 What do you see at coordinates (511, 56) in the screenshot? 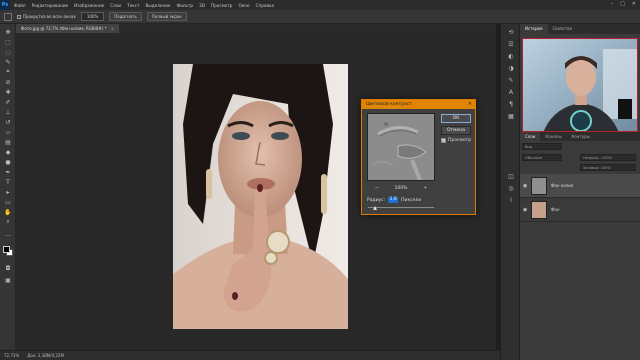
I see `color-panel-icon: ◐` at bounding box center [511, 56].